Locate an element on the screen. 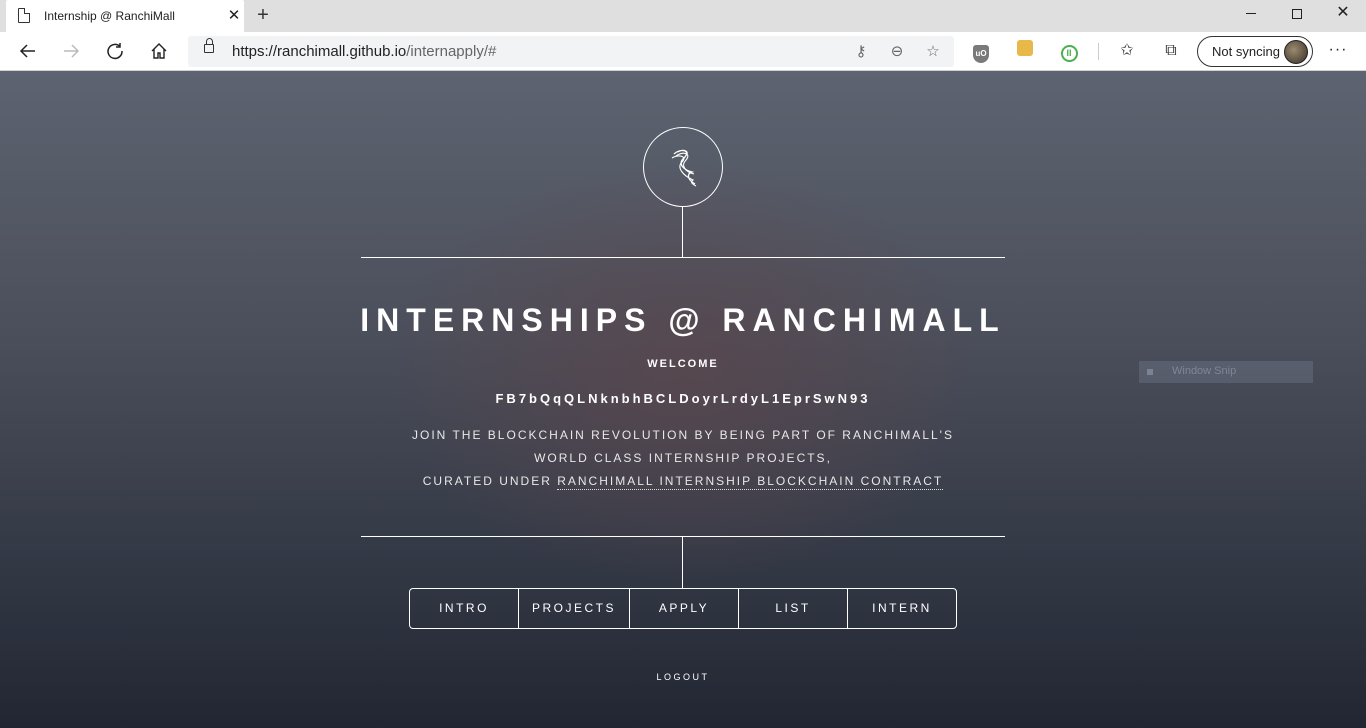 The width and height of the screenshot is (1366, 728). favorite-star-icon: ☆ is located at coordinates (933, 52).